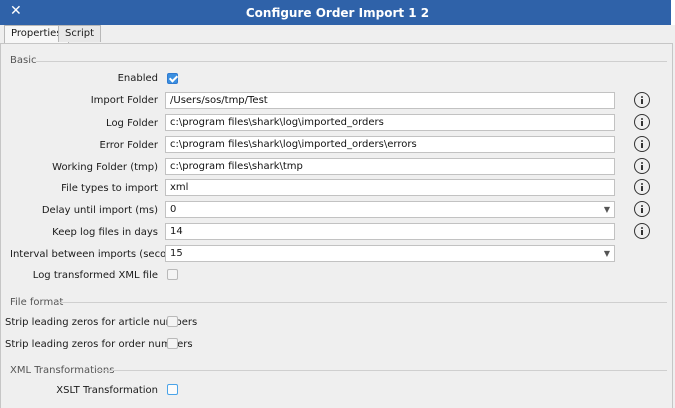 The width and height of the screenshot is (675, 408). What do you see at coordinates (172, 321) in the screenshot?
I see `strip-article-checkbox` at bounding box center [172, 321].